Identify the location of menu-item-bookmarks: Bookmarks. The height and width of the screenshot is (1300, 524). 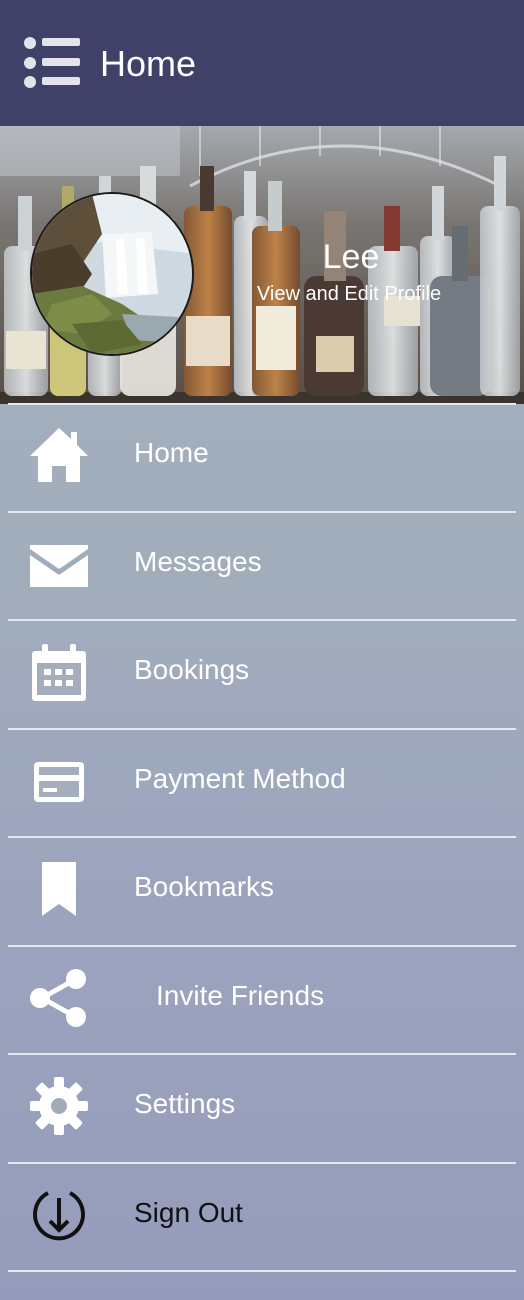
(262, 892).